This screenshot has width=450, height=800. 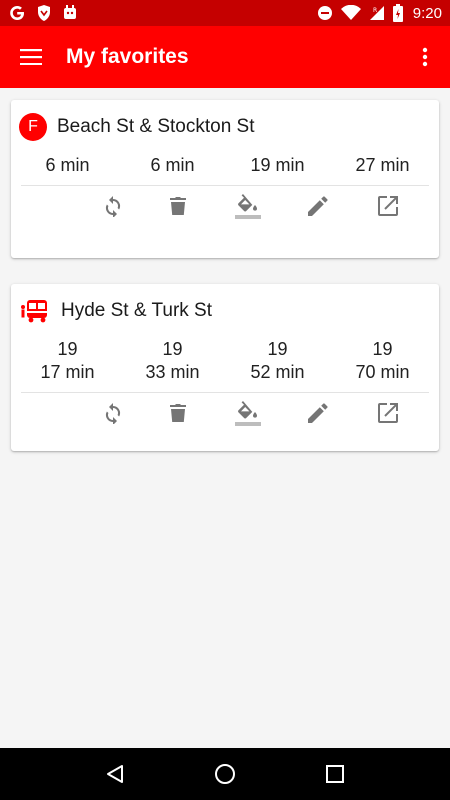 I want to click on arrival-time: 19 70 min, so click(x=382, y=361).